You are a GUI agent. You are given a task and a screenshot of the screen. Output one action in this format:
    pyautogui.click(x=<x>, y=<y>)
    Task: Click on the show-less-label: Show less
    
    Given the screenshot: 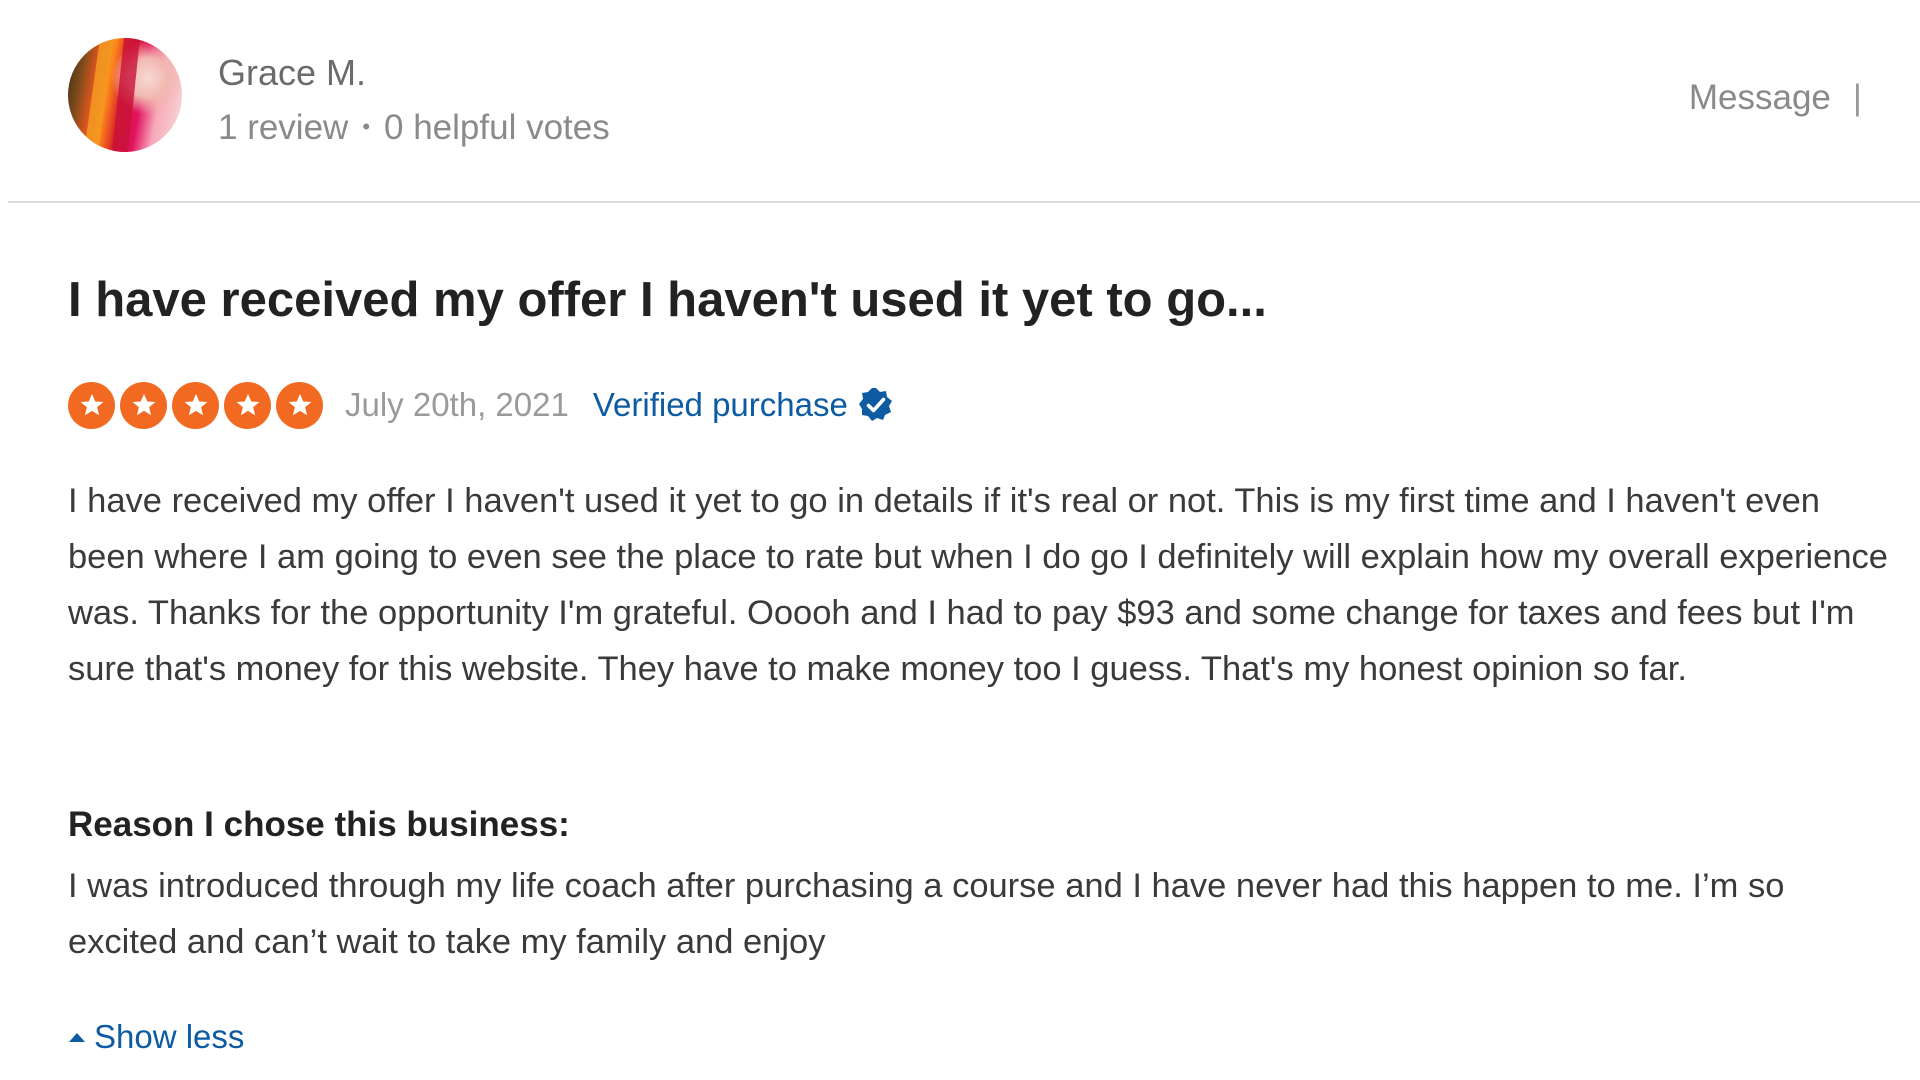 What is the action you would take?
    pyautogui.click(x=169, y=1036)
    